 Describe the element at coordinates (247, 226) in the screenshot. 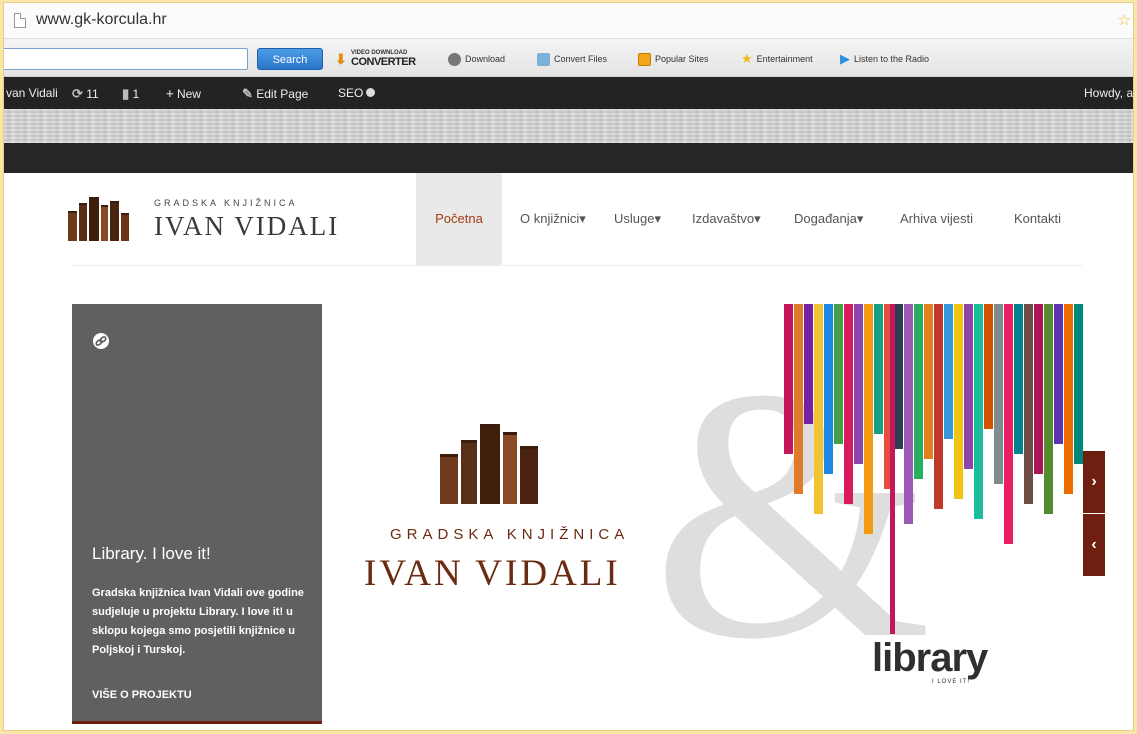

I see `logo-name: IVAN VIDALI` at that location.